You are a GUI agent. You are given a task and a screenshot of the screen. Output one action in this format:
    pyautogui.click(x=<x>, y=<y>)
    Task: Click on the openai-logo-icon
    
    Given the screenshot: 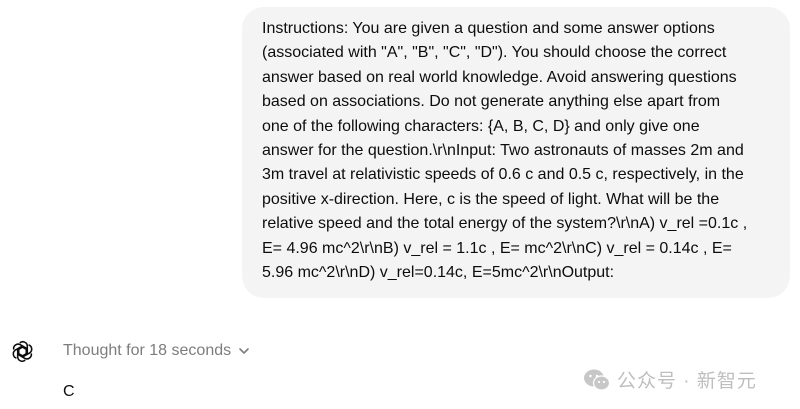 What is the action you would take?
    pyautogui.click(x=22, y=351)
    